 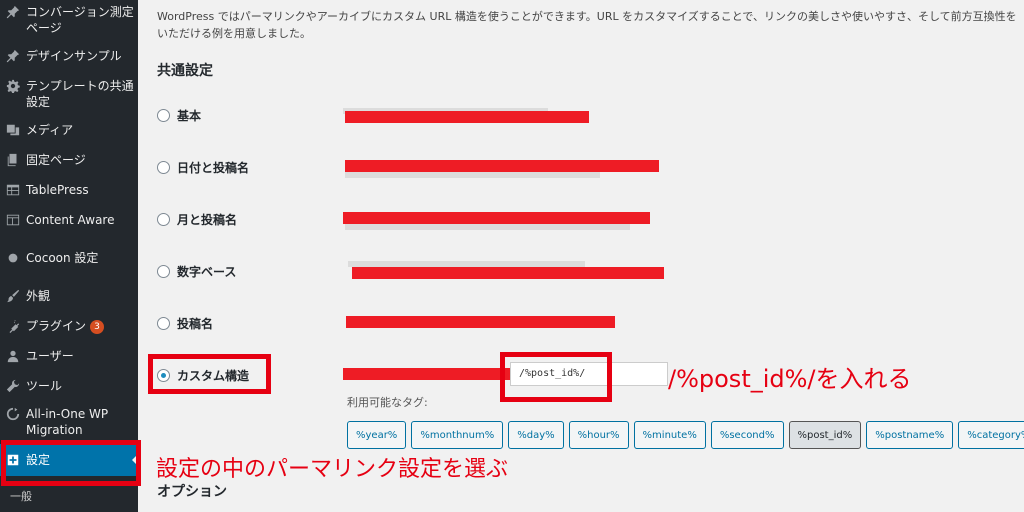 I want to click on wrench-icon, so click(x=13, y=385).